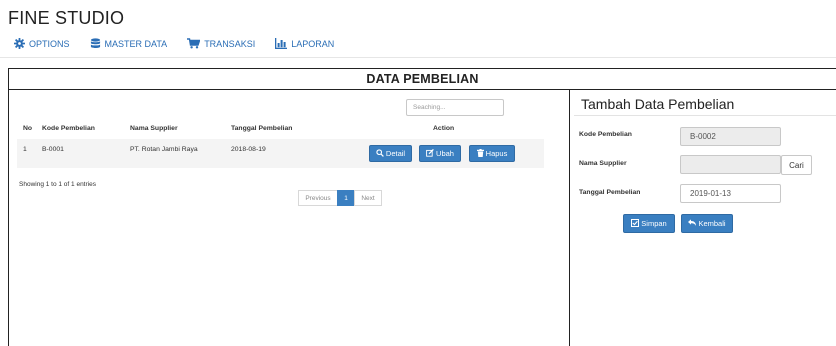  I want to click on pagination-previous: Previous, so click(318, 198).